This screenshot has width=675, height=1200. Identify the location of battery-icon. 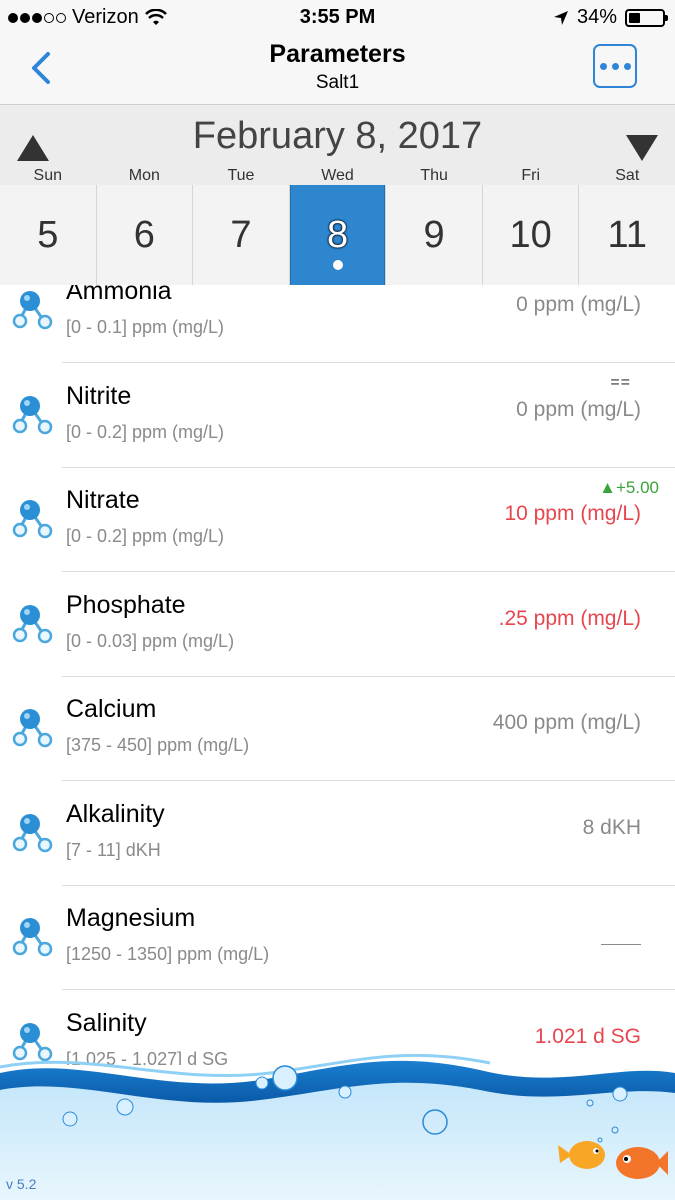
(646, 17).